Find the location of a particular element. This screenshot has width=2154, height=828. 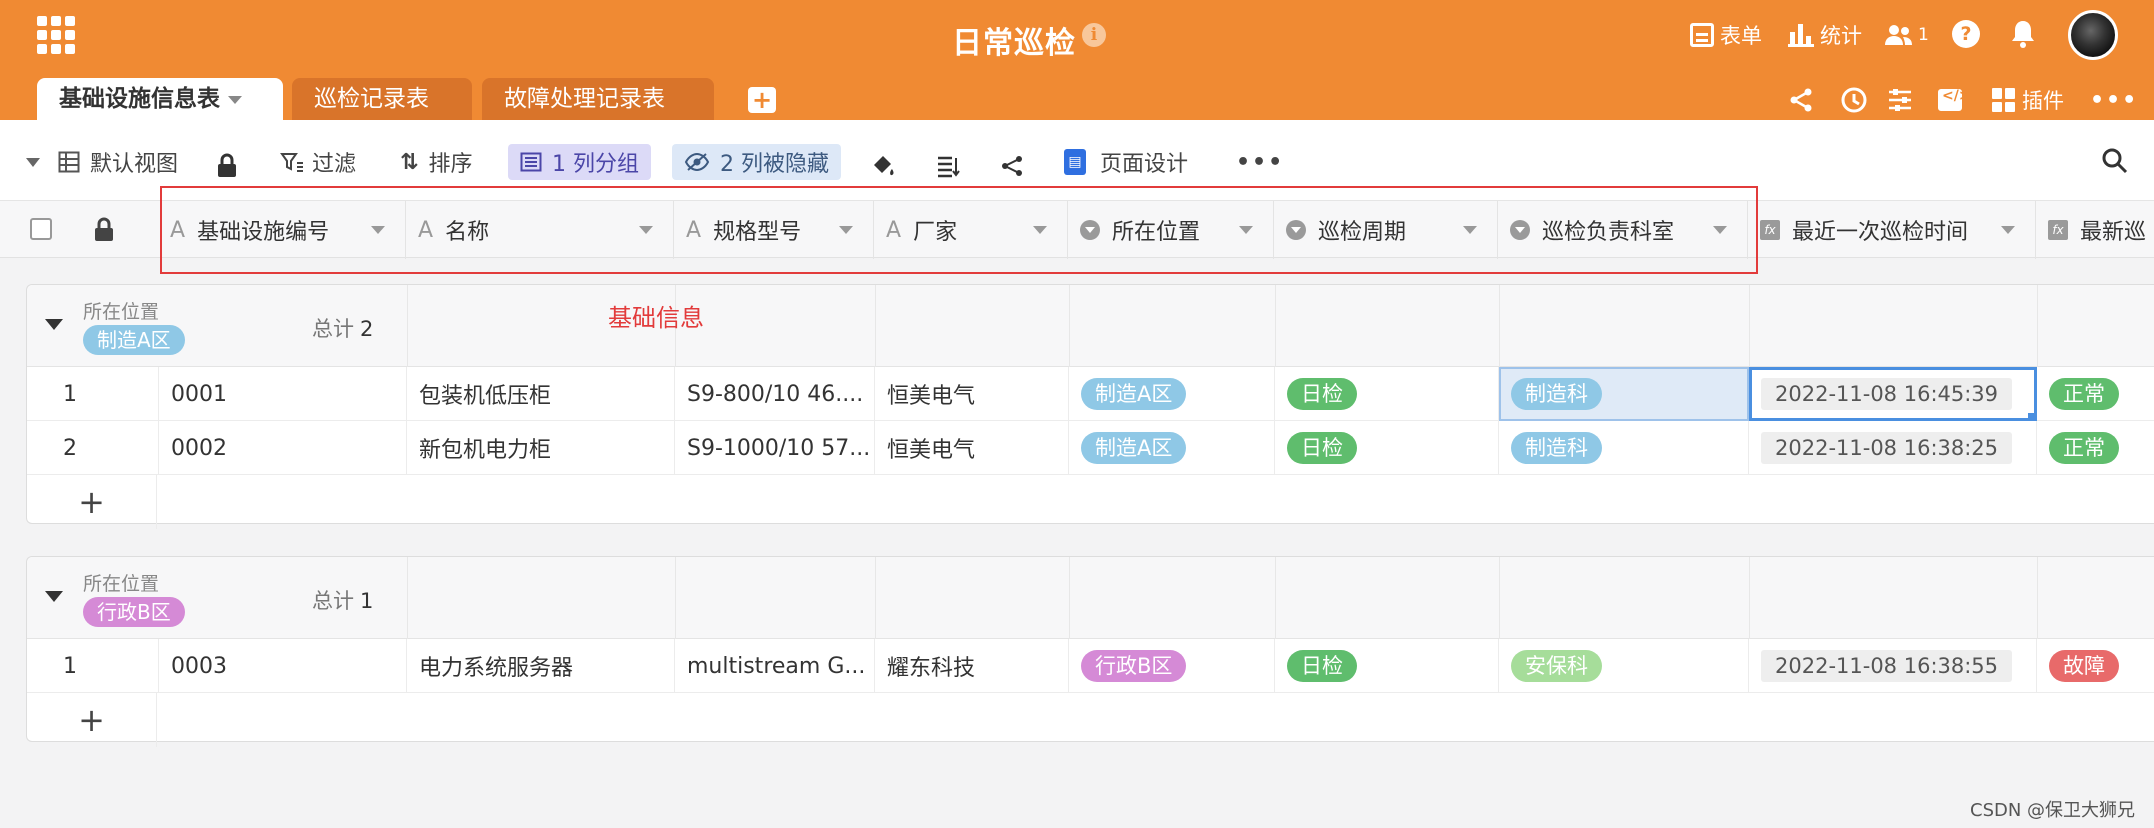

plugin-button: 插件 is located at coordinates (2028, 100).